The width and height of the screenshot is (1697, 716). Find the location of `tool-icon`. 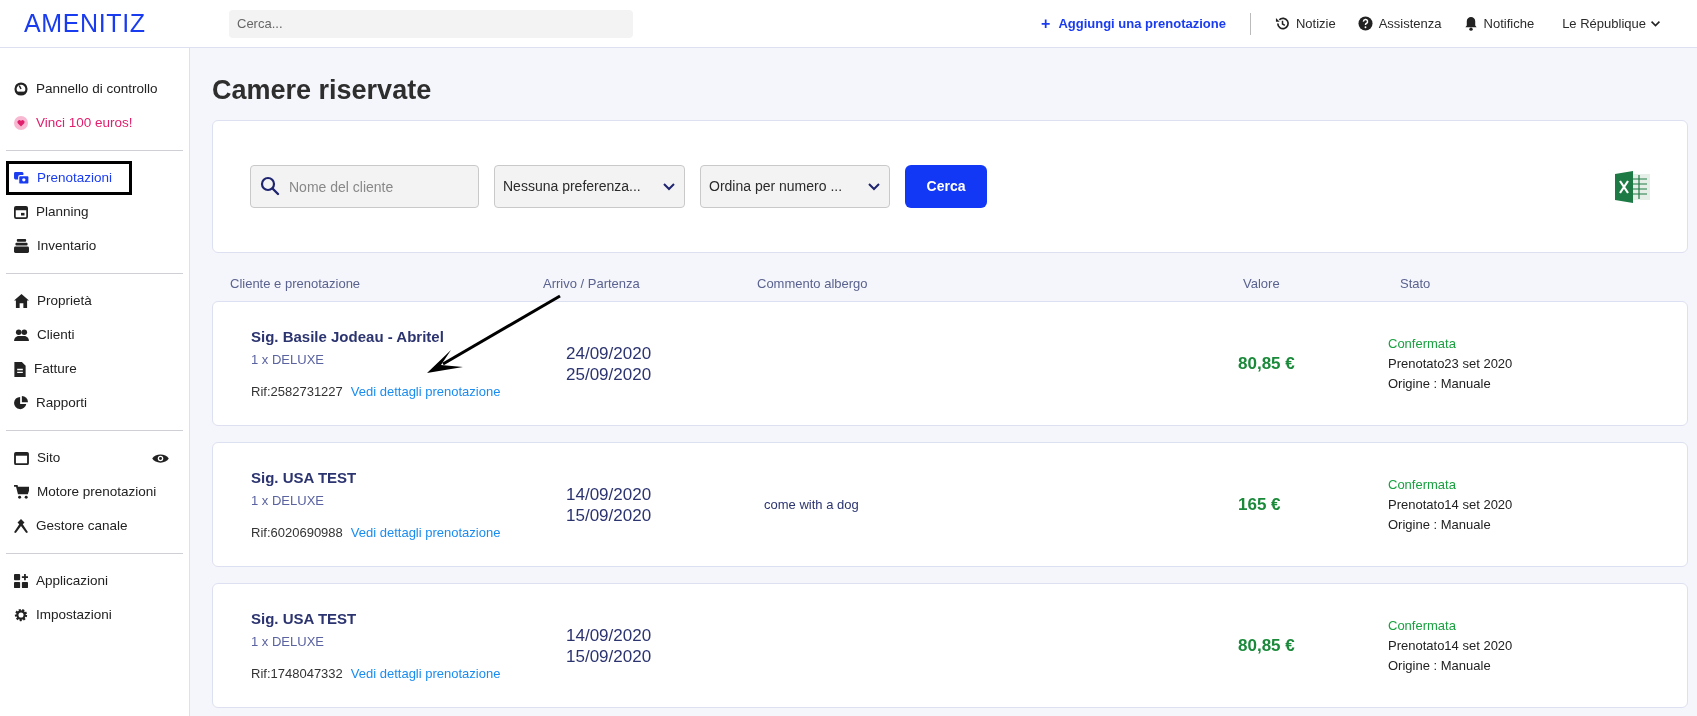

tool-icon is located at coordinates (21, 526).